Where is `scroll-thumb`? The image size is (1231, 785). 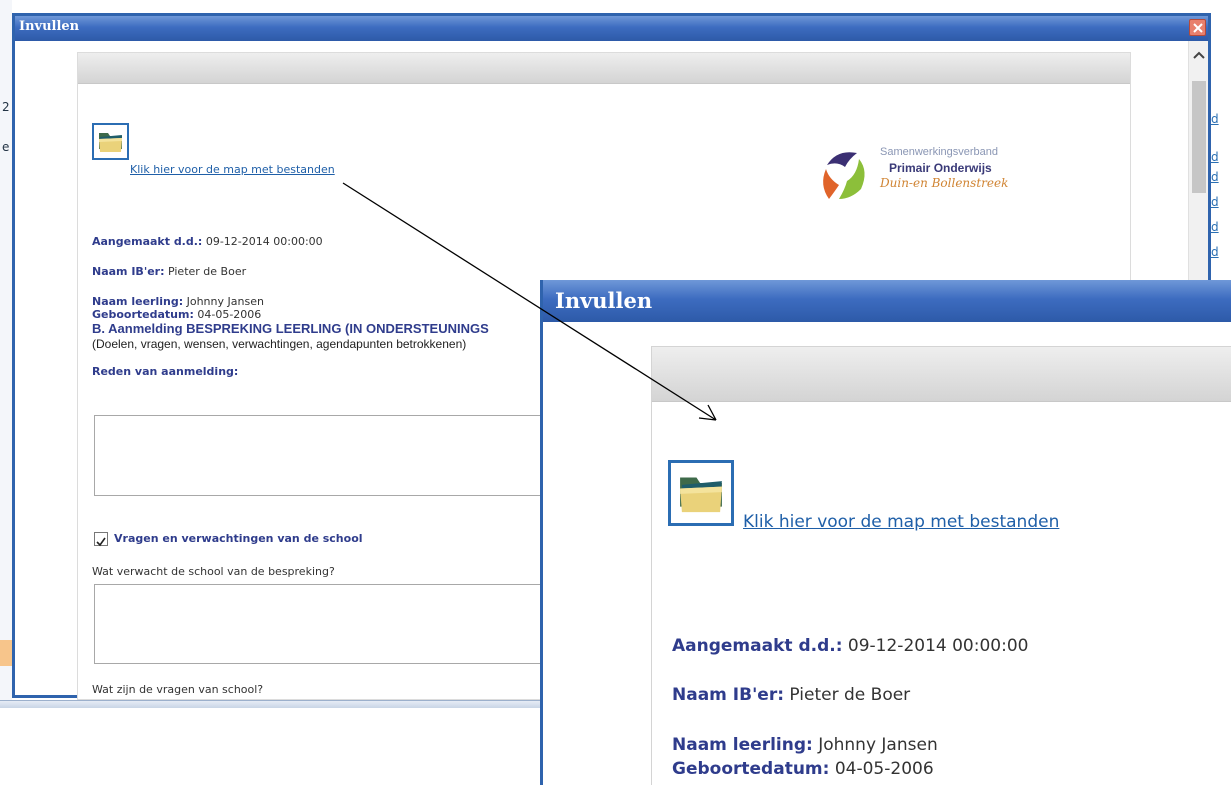 scroll-thumb is located at coordinates (1199, 137).